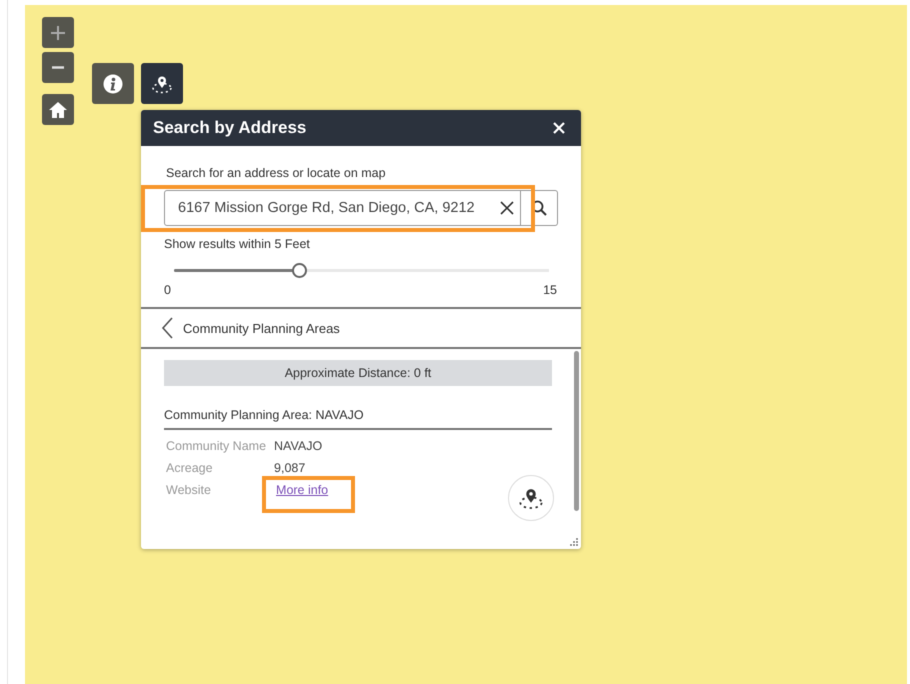 The height and width of the screenshot is (684, 910). I want to click on close-button, so click(559, 128).